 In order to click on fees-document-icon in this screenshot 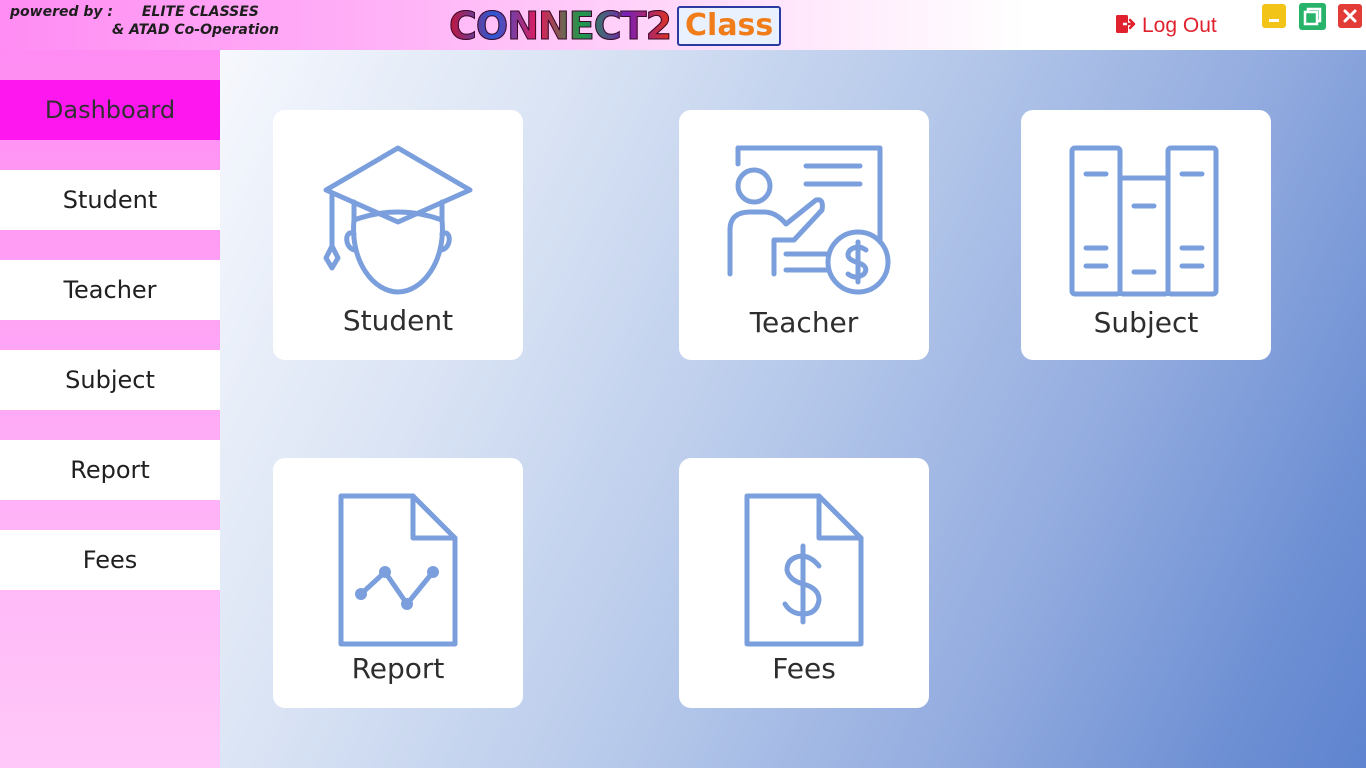, I will do `click(804, 570)`.